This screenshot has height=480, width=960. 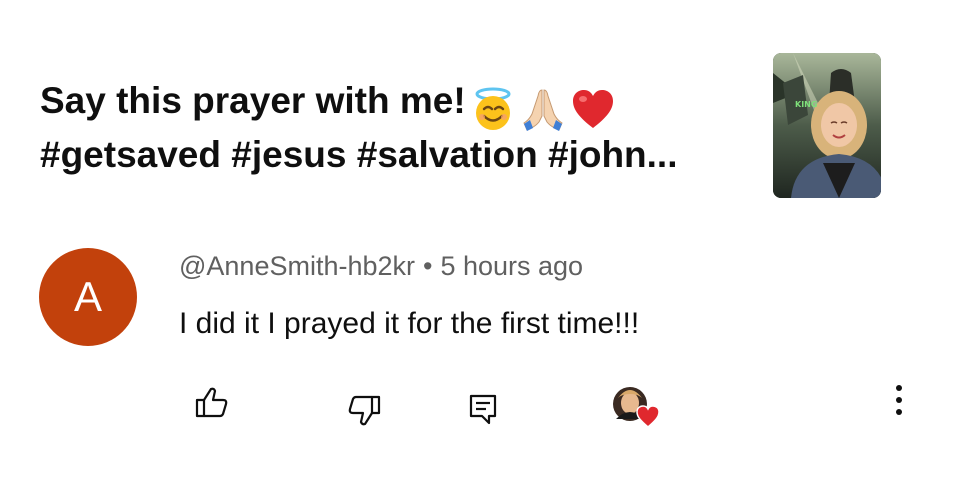 I want to click on title-emojis, so click(x=541, y=108).